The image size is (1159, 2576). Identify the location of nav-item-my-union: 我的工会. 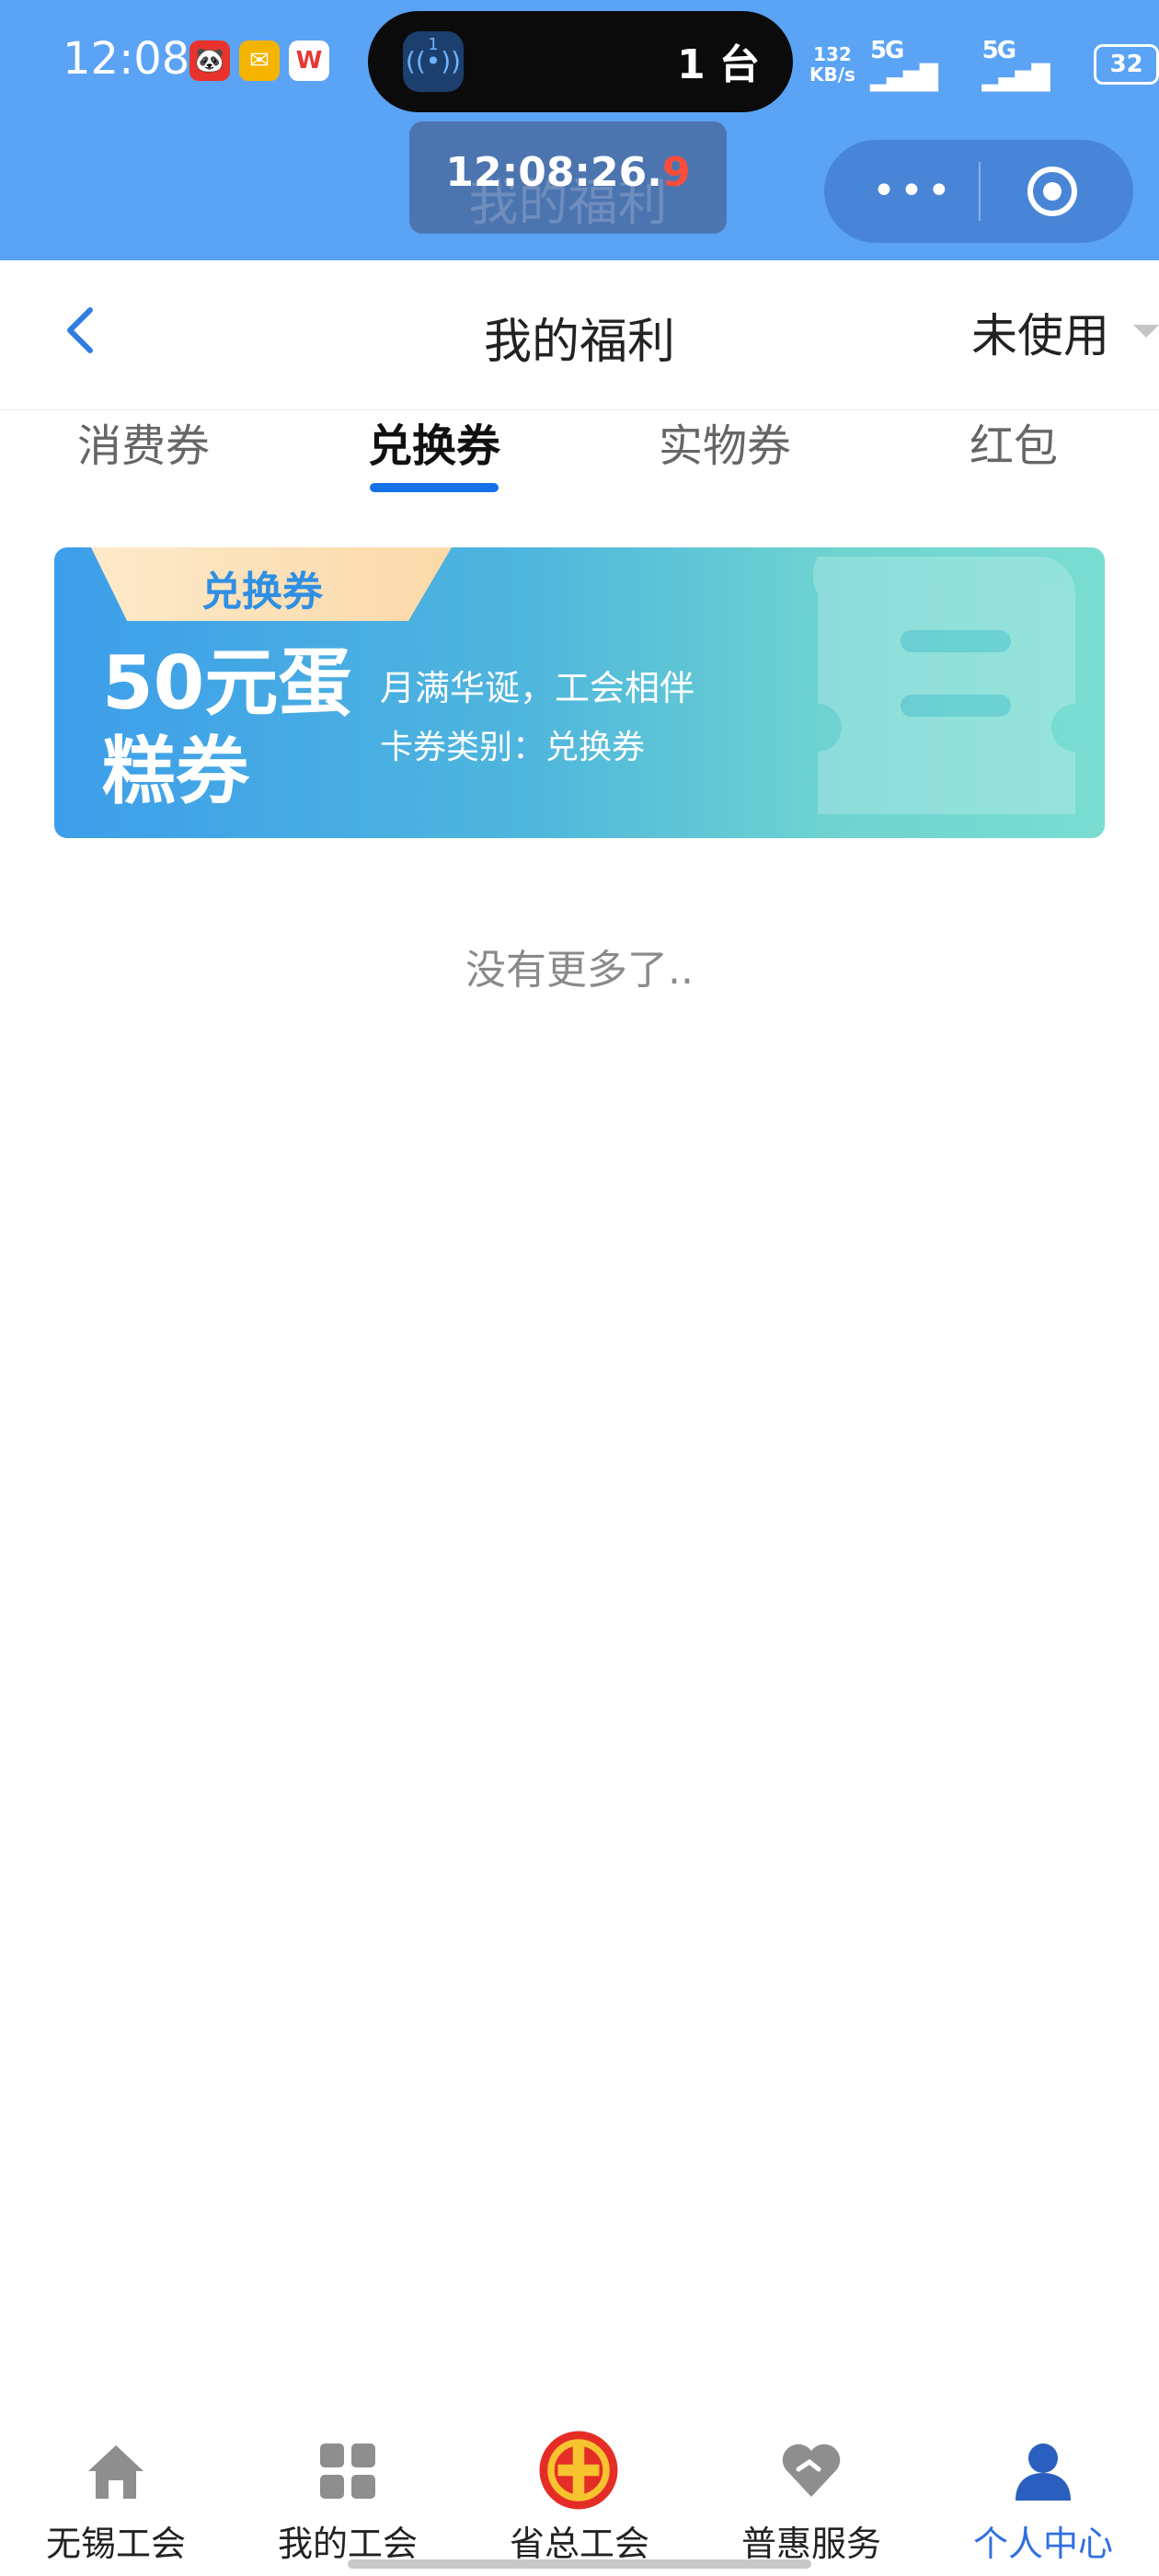
(348, 2498).